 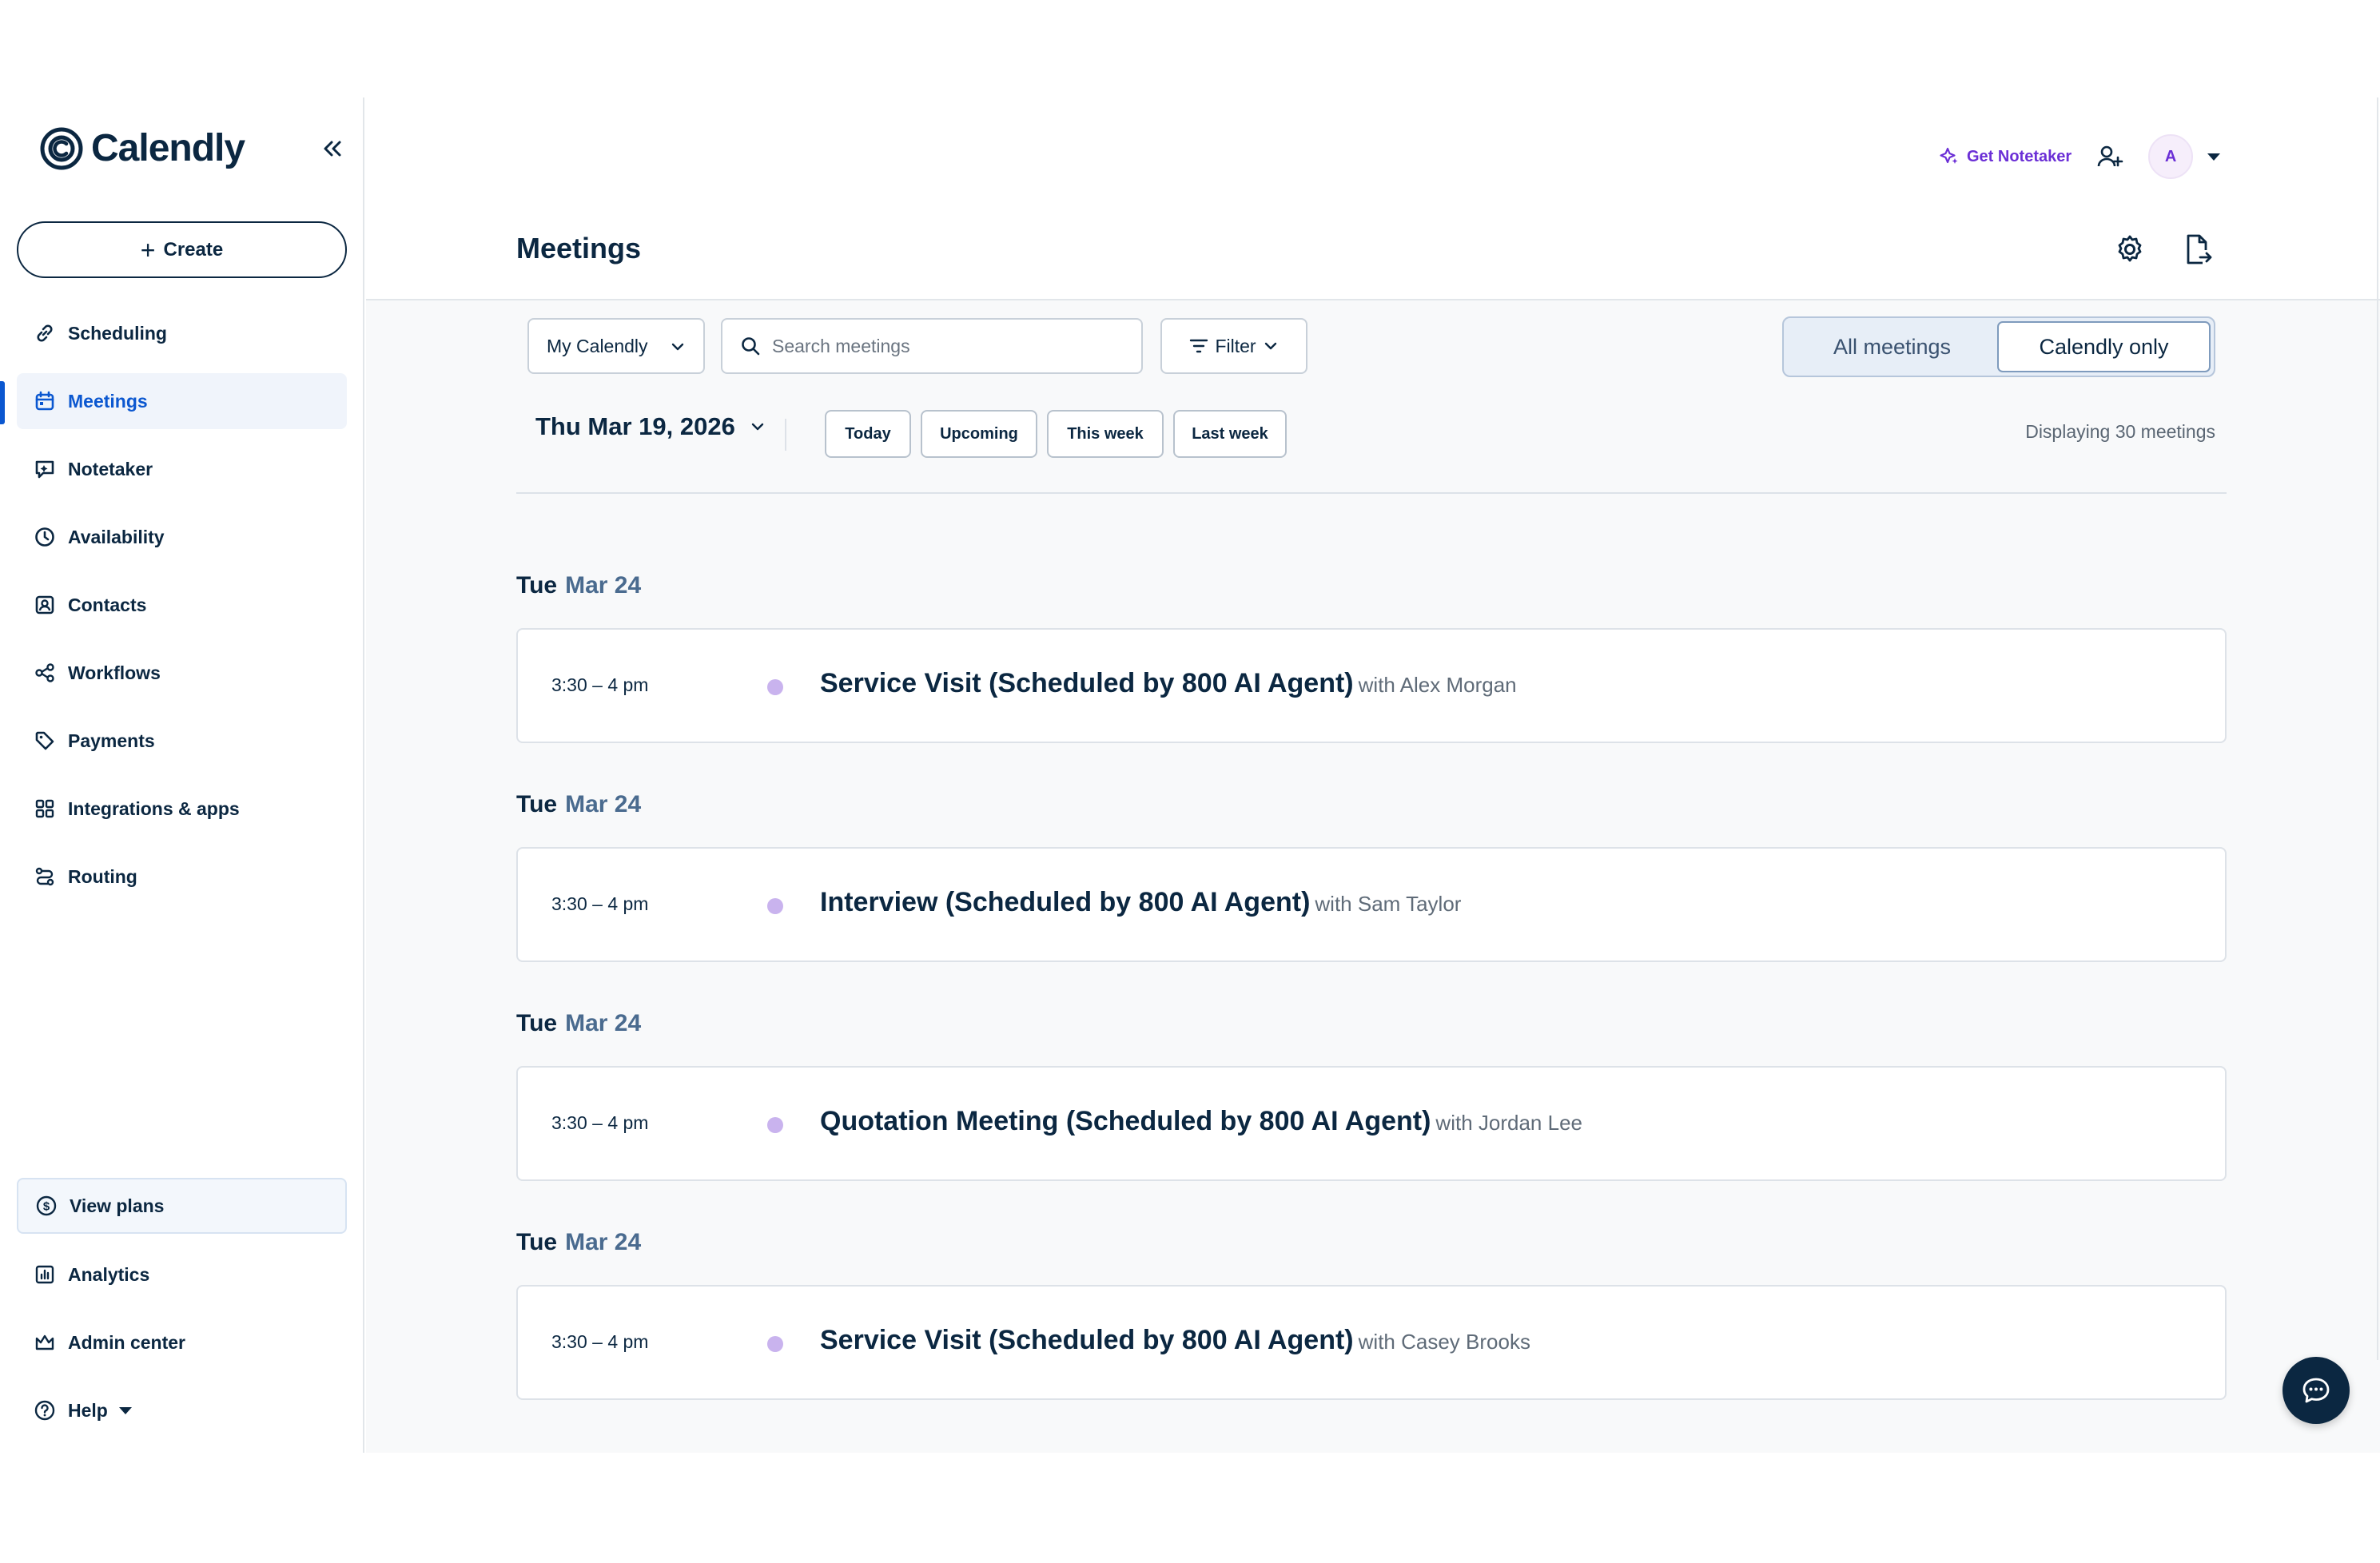 What do you see at coordinates (2214, 157) in the screenshot?
I see `account-menu-caret-icon` at bounding box center [2214, 157].